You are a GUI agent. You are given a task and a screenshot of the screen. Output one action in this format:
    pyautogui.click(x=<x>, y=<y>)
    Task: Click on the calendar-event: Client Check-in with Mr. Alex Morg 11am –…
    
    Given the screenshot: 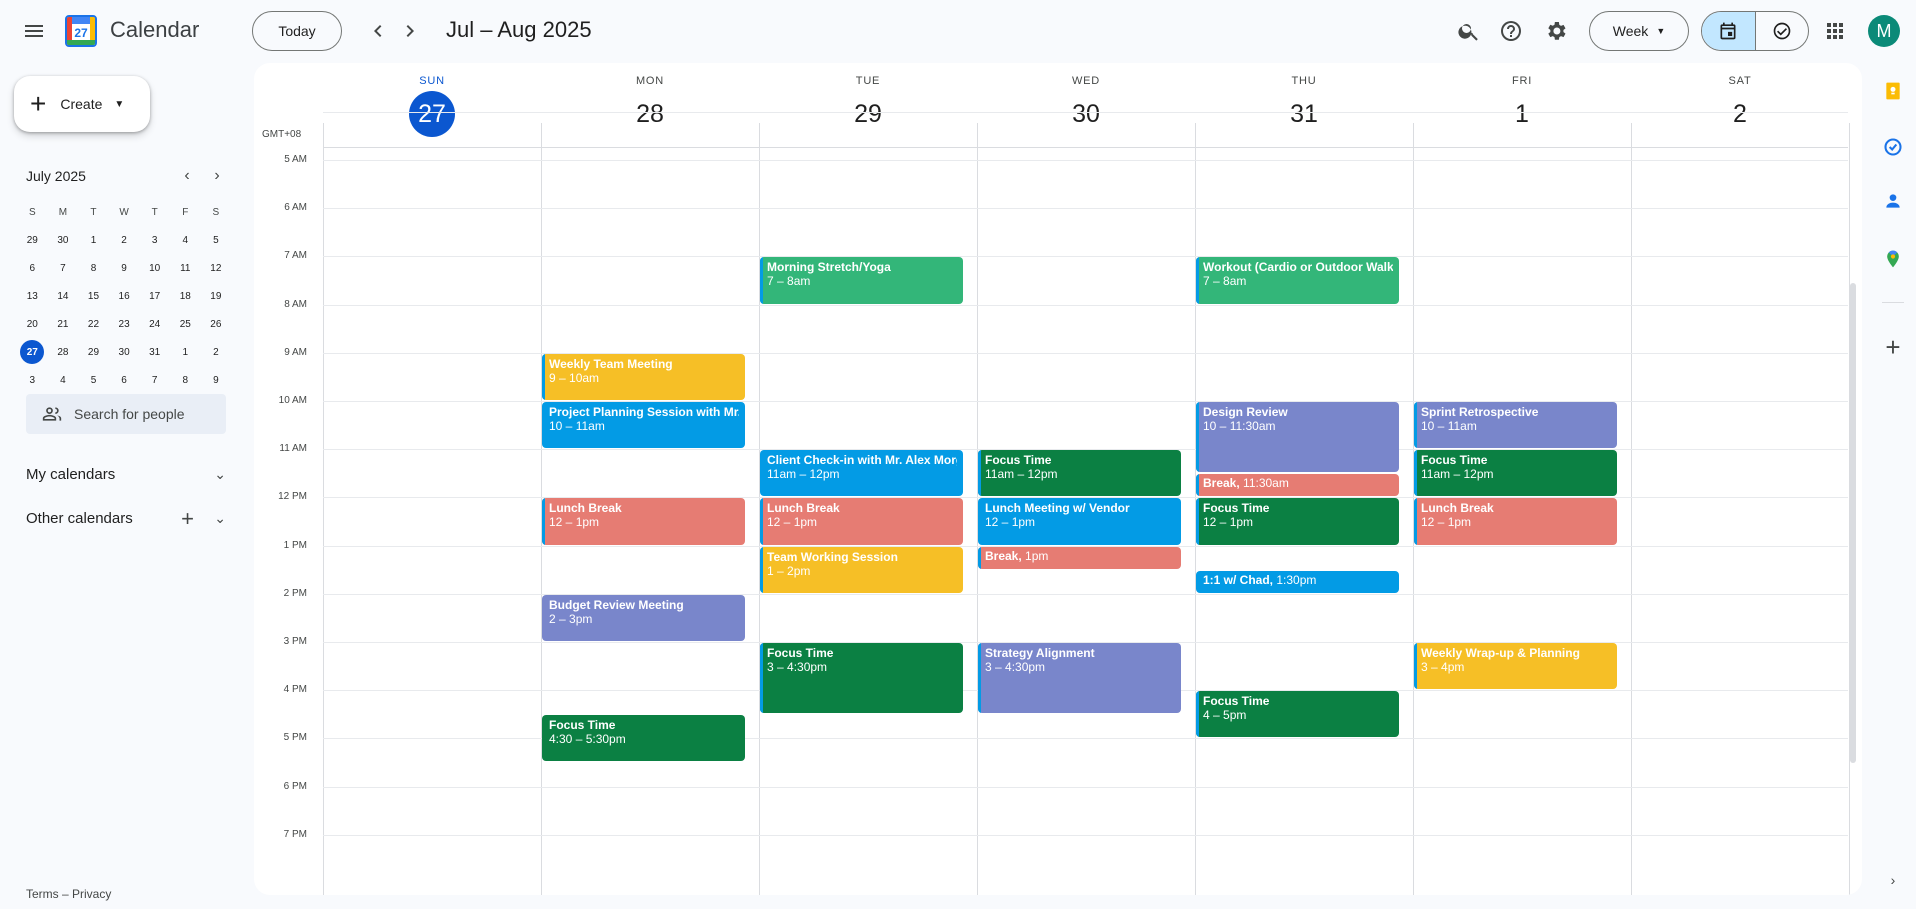 What is the action you would take?
    pyautogui.click(x=861, y=473)
    